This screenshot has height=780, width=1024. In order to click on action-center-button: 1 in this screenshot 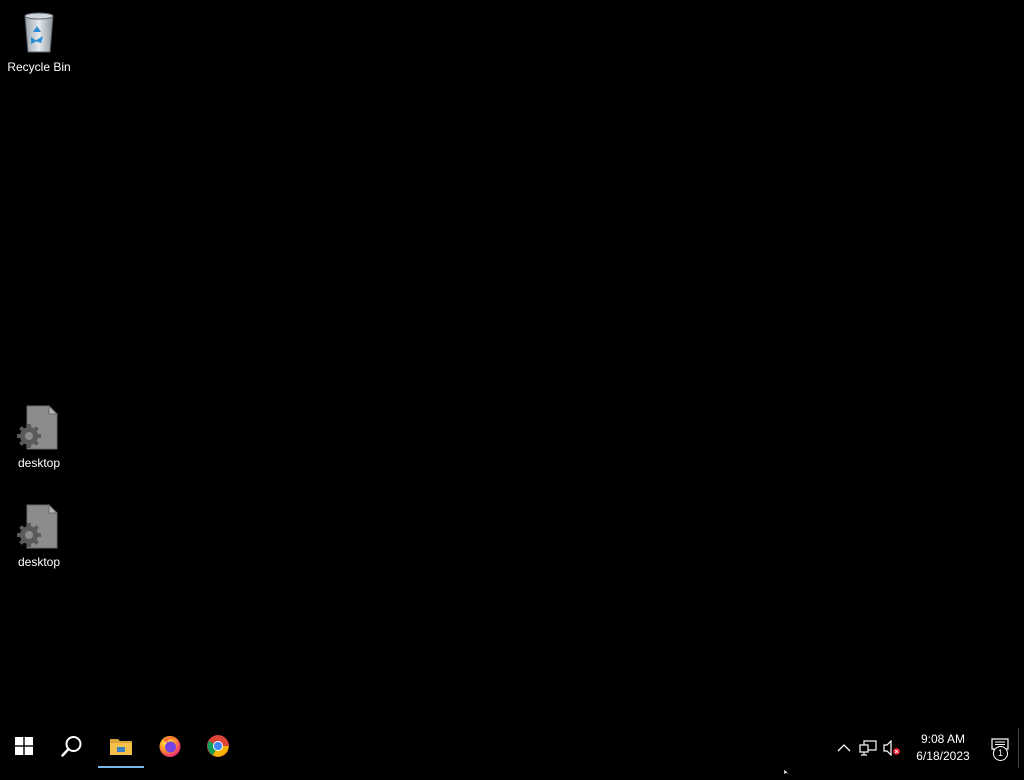, I will do `click(1000, 748)`.